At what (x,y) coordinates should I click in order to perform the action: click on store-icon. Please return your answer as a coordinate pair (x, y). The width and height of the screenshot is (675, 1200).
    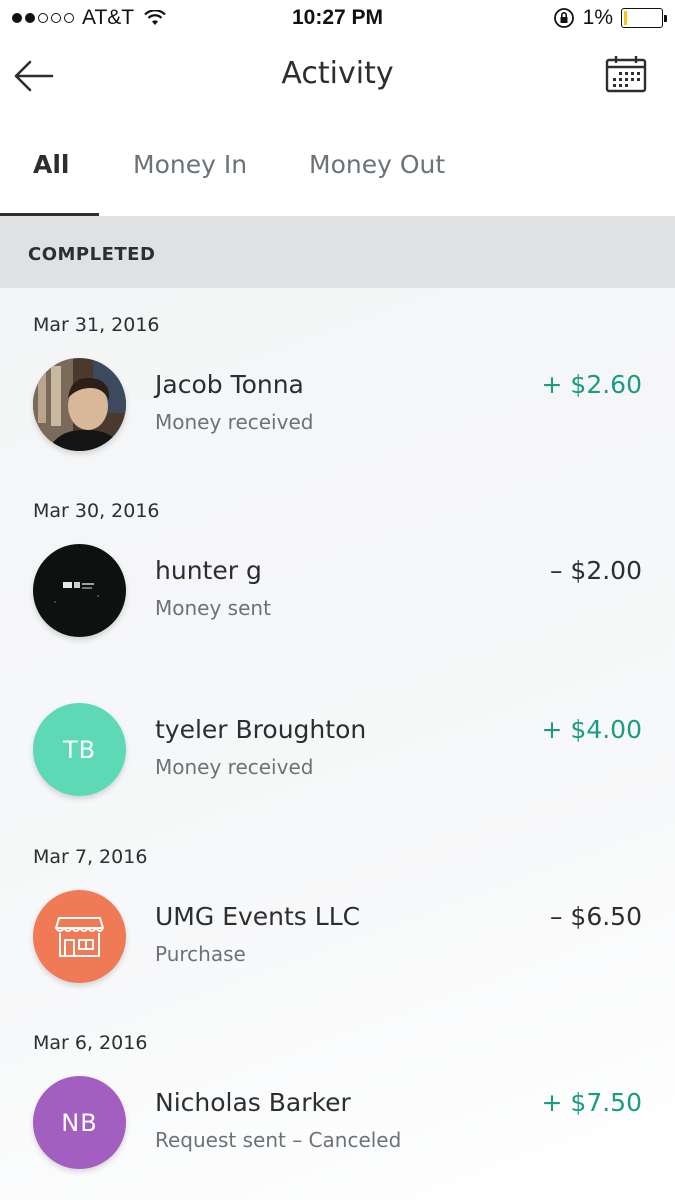
    Looking at the image, I should click on (79, 937).